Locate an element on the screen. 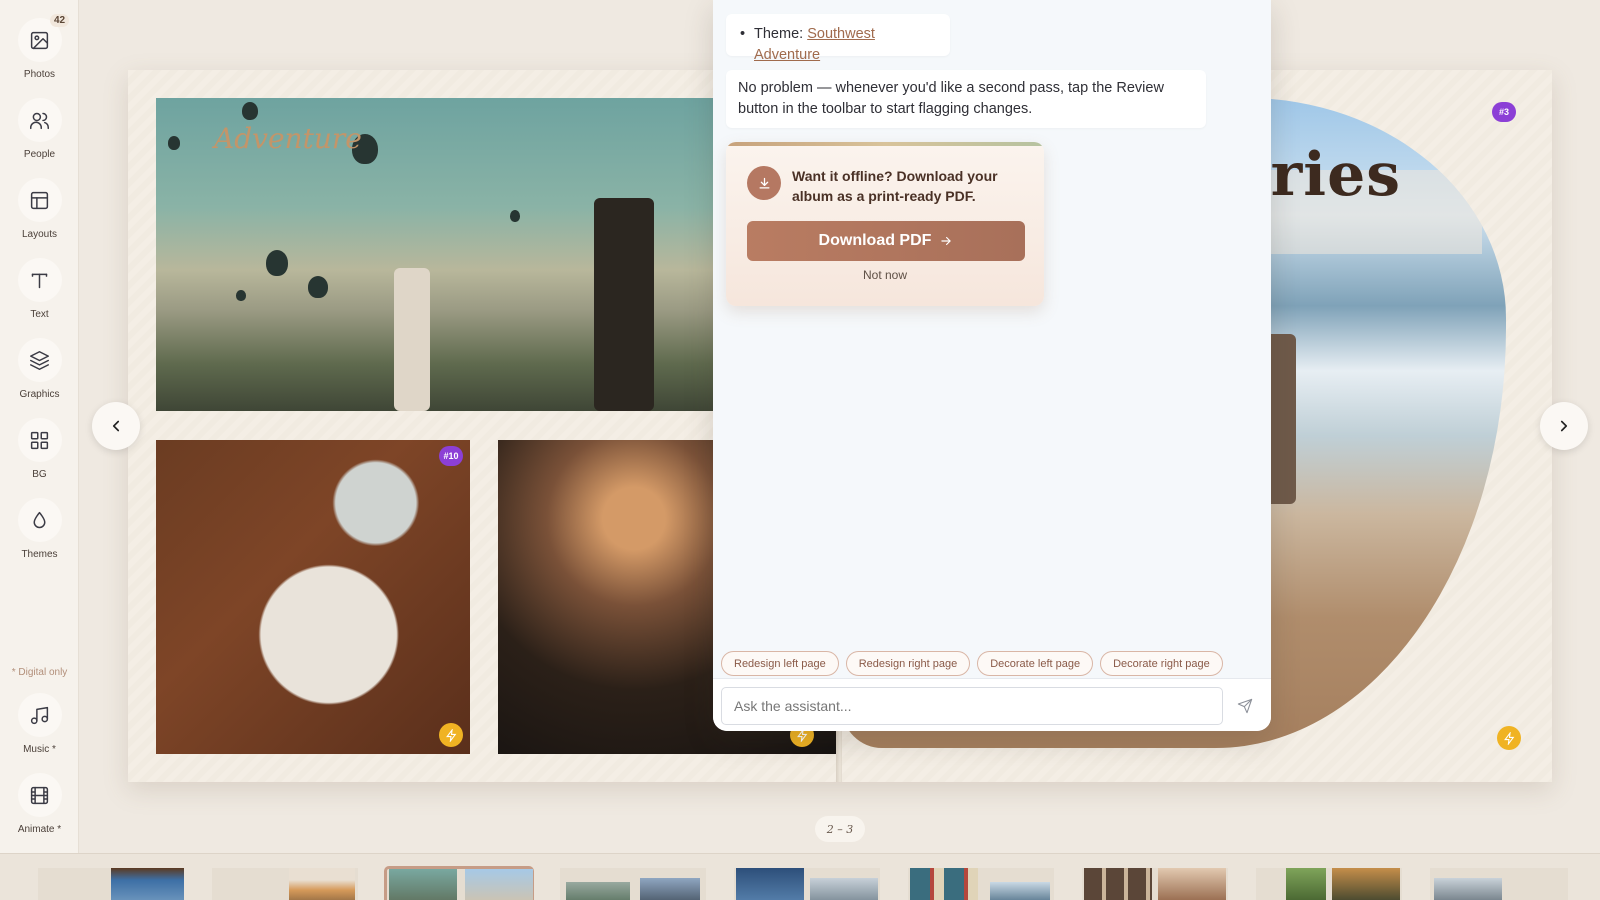 The width and height of the screenshot is (1600, 900). animate-tool: Animate * is located at coordinates (39, 804).